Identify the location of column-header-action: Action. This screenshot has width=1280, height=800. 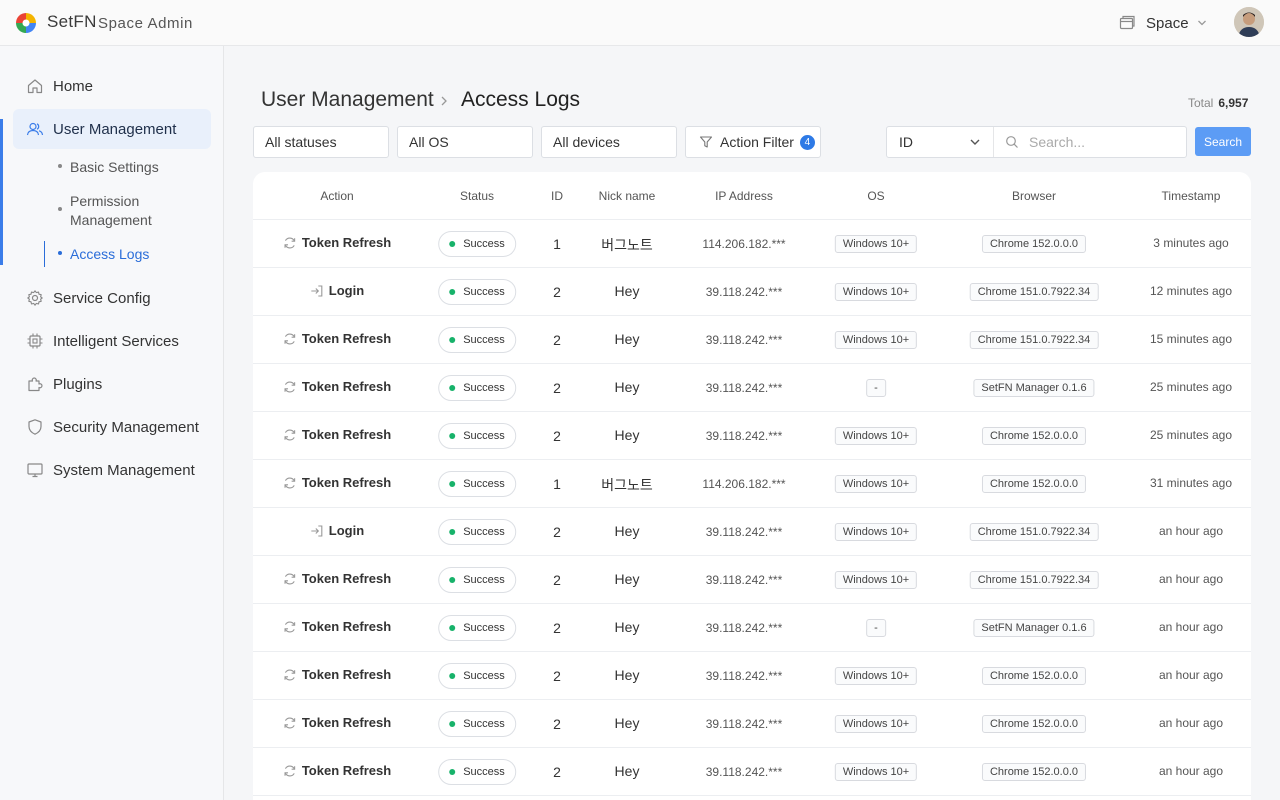
(336, 196).